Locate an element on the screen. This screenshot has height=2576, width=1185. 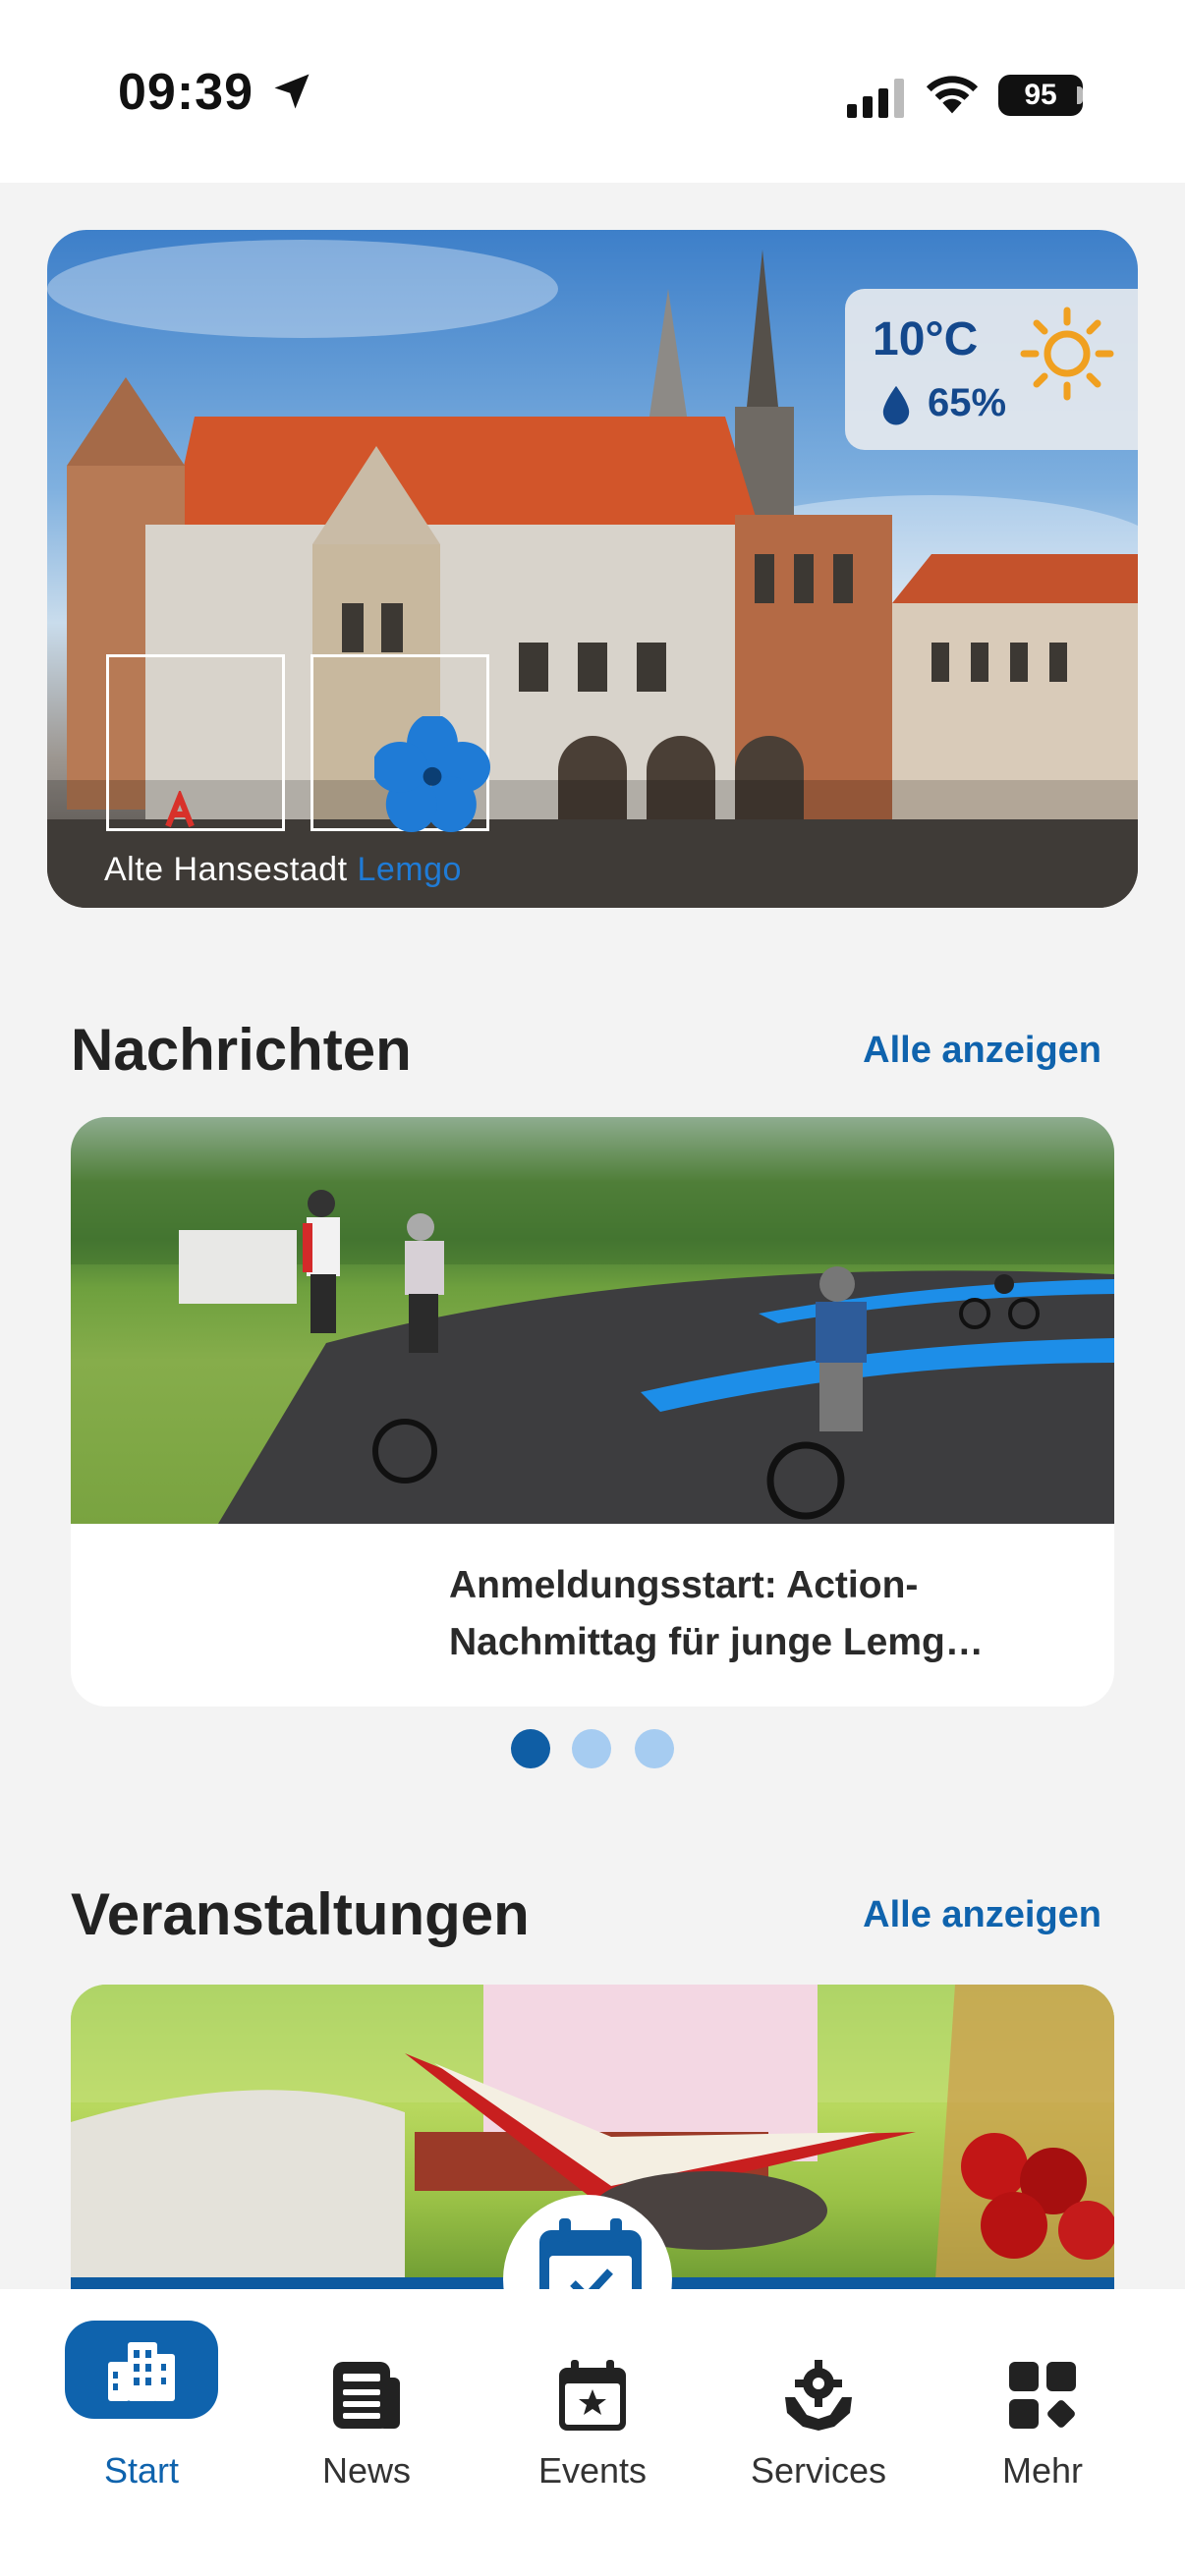
weather-temperature: 10°C is located at coordinates (926, 339).